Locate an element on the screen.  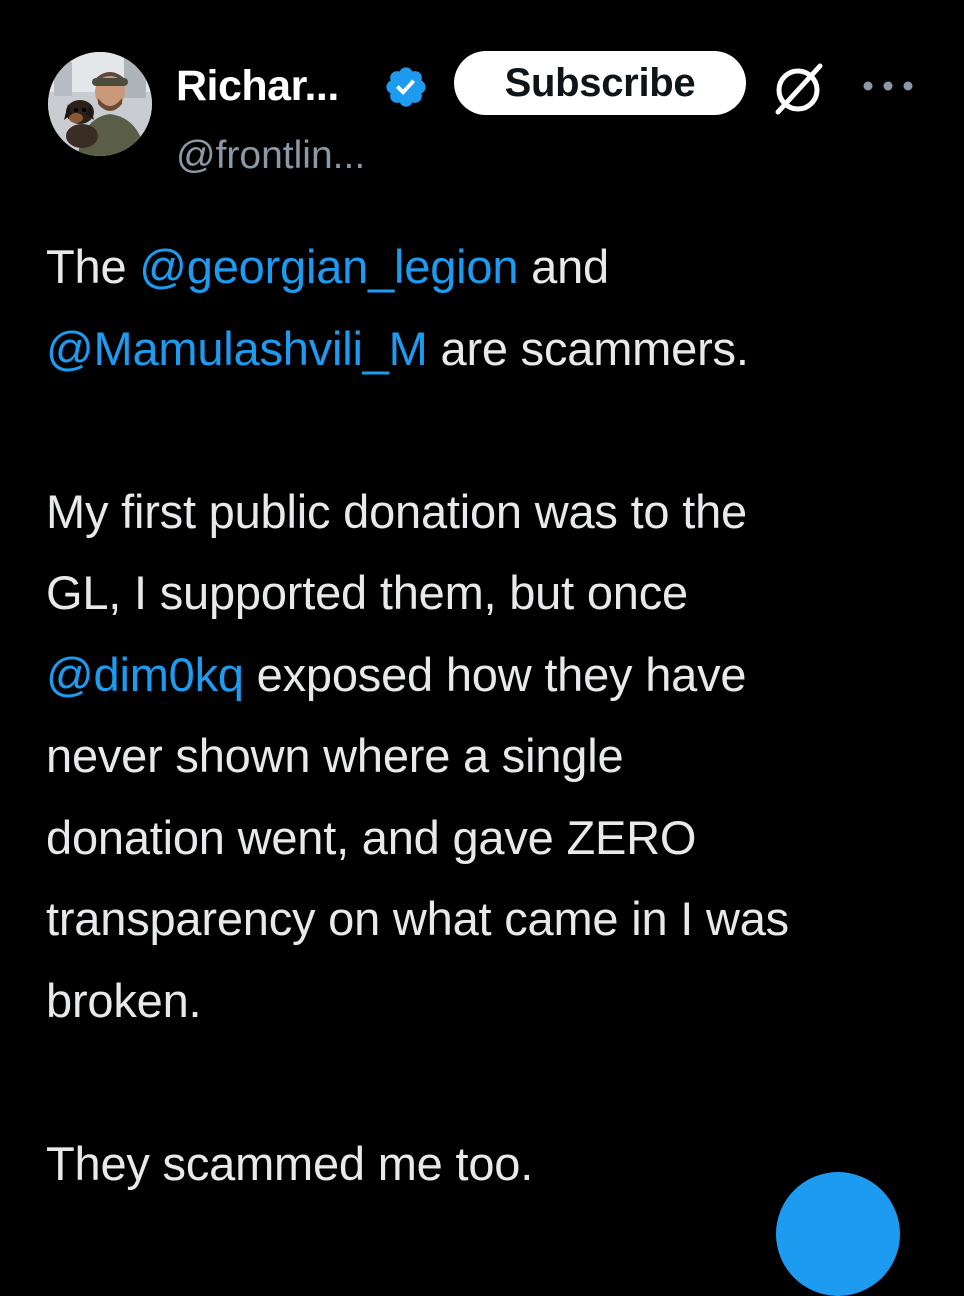
tweet-line: The @georgian_legion and is located at coordinates (491, 267).